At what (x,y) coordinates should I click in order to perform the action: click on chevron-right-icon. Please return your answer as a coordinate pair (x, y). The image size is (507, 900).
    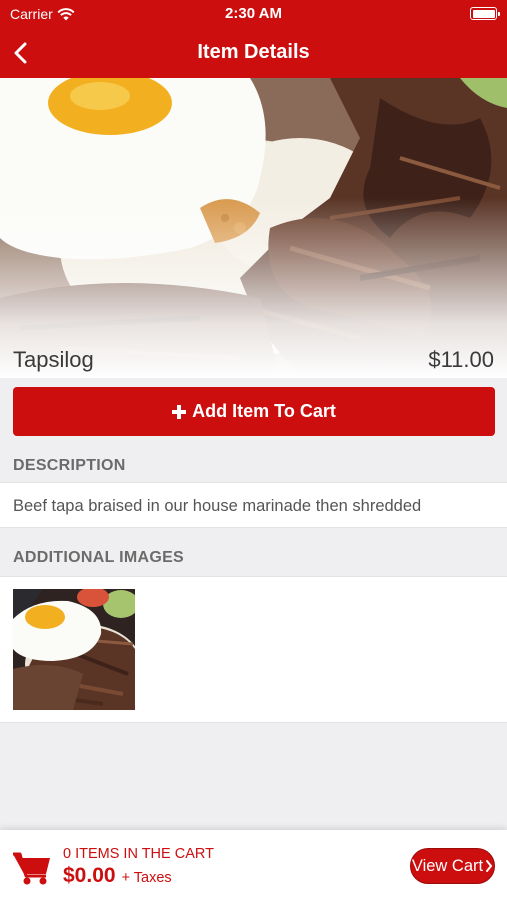
    Looking at the image, I should click on (489, 866).